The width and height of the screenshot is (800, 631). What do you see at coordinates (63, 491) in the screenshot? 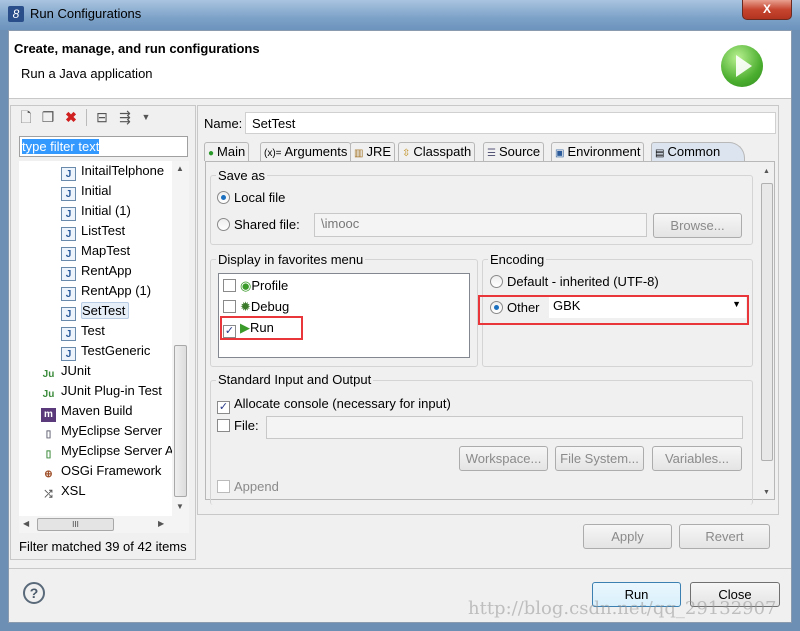
I see `tree-item: ⤮ XSL` at bounding box center [63, 491].